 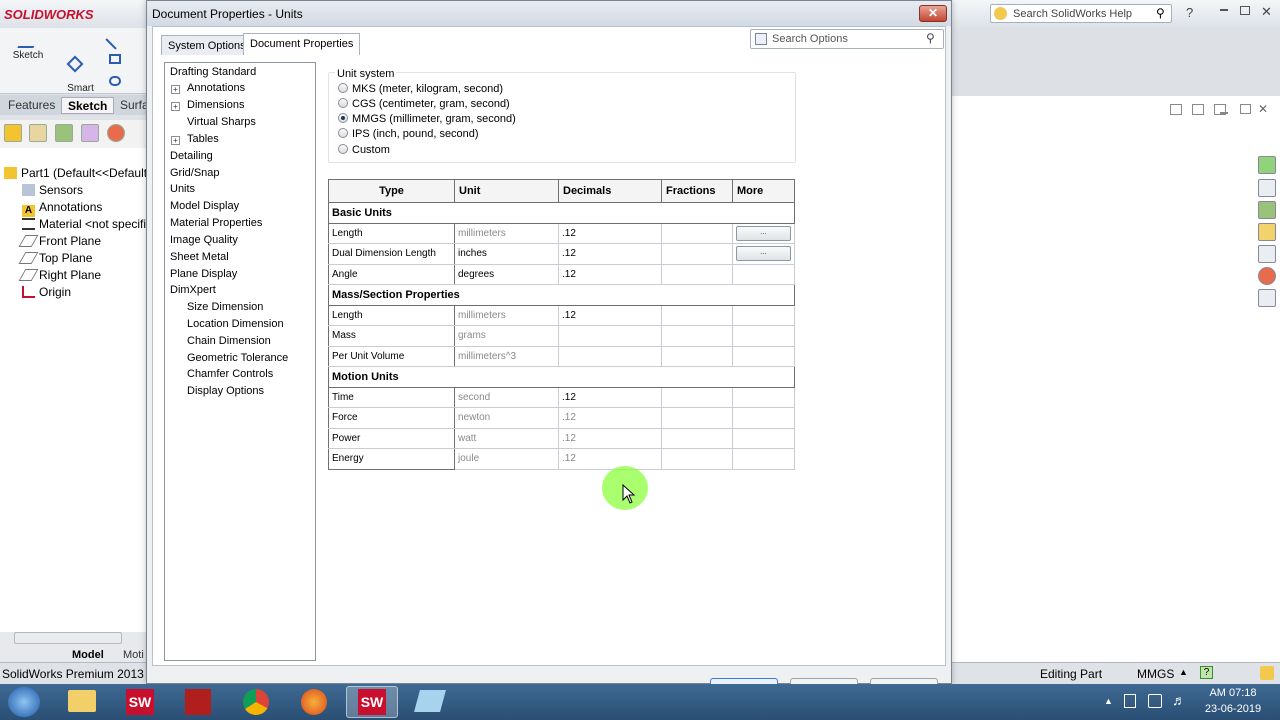 What do you see at coordinates (1267, 188) in the screenshot?
I see `home-icon` at bounding box center [1267, 188].